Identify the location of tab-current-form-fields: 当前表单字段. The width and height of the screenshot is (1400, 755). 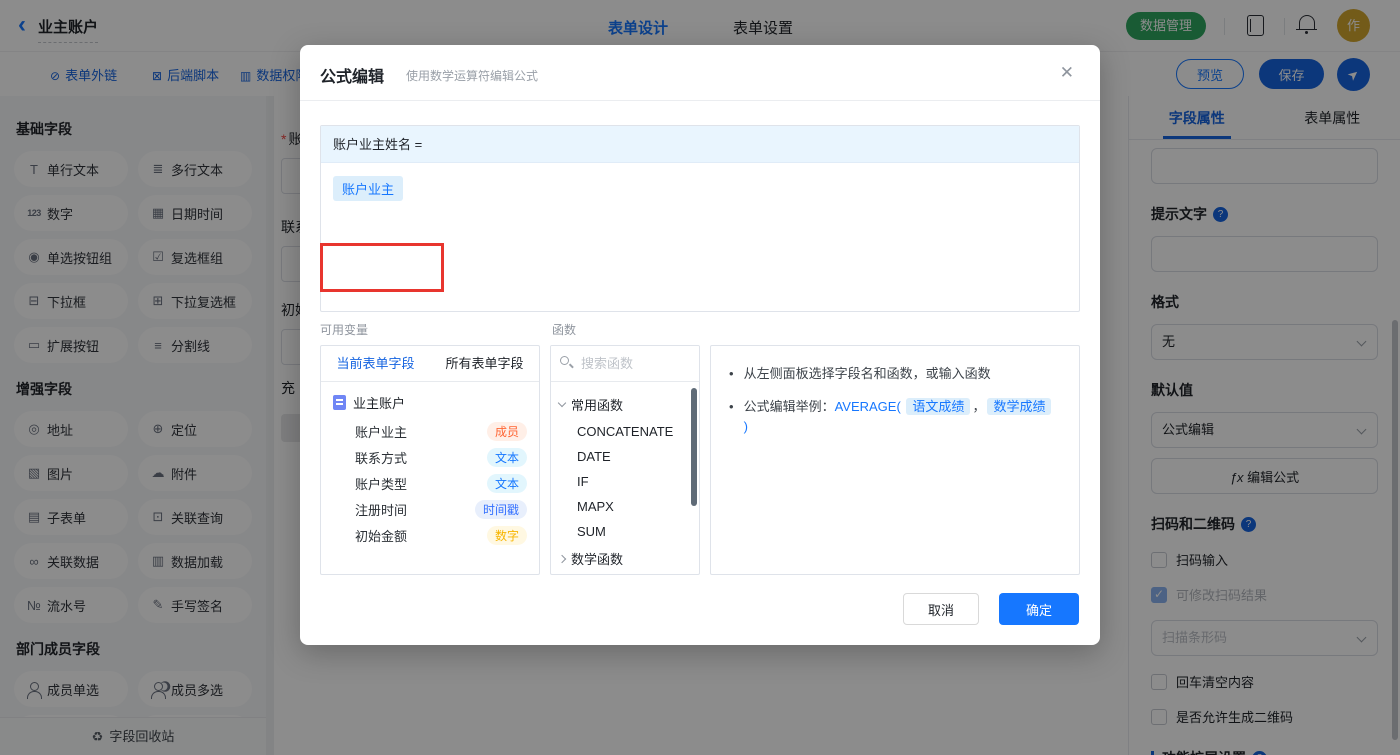
(375, 363).